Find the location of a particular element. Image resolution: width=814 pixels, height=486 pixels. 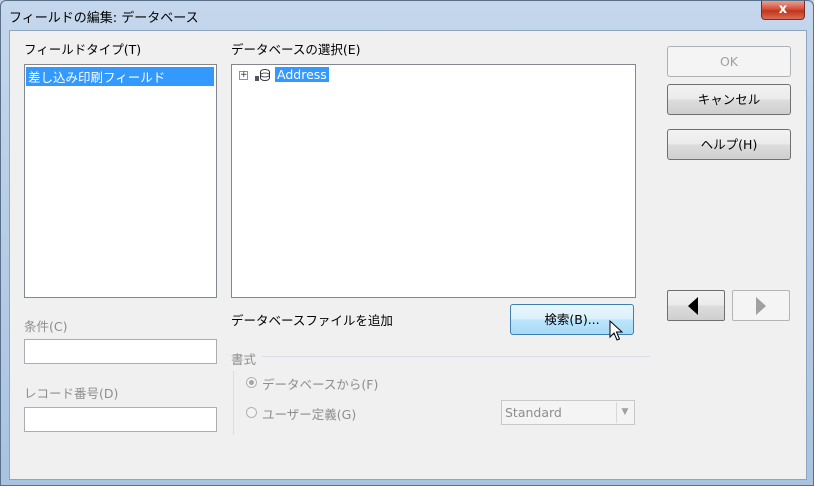

format-separator is located at coordinates (456, 356).